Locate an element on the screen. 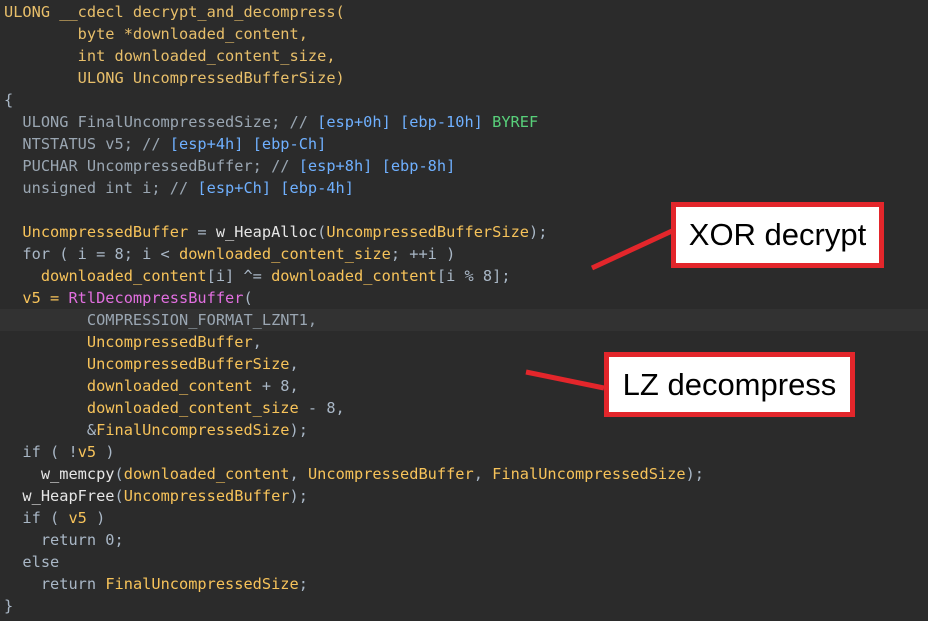 The image size is (928, 621). xor-decrypt-callout: XOR decrypt is located at coordinates (777, 235).